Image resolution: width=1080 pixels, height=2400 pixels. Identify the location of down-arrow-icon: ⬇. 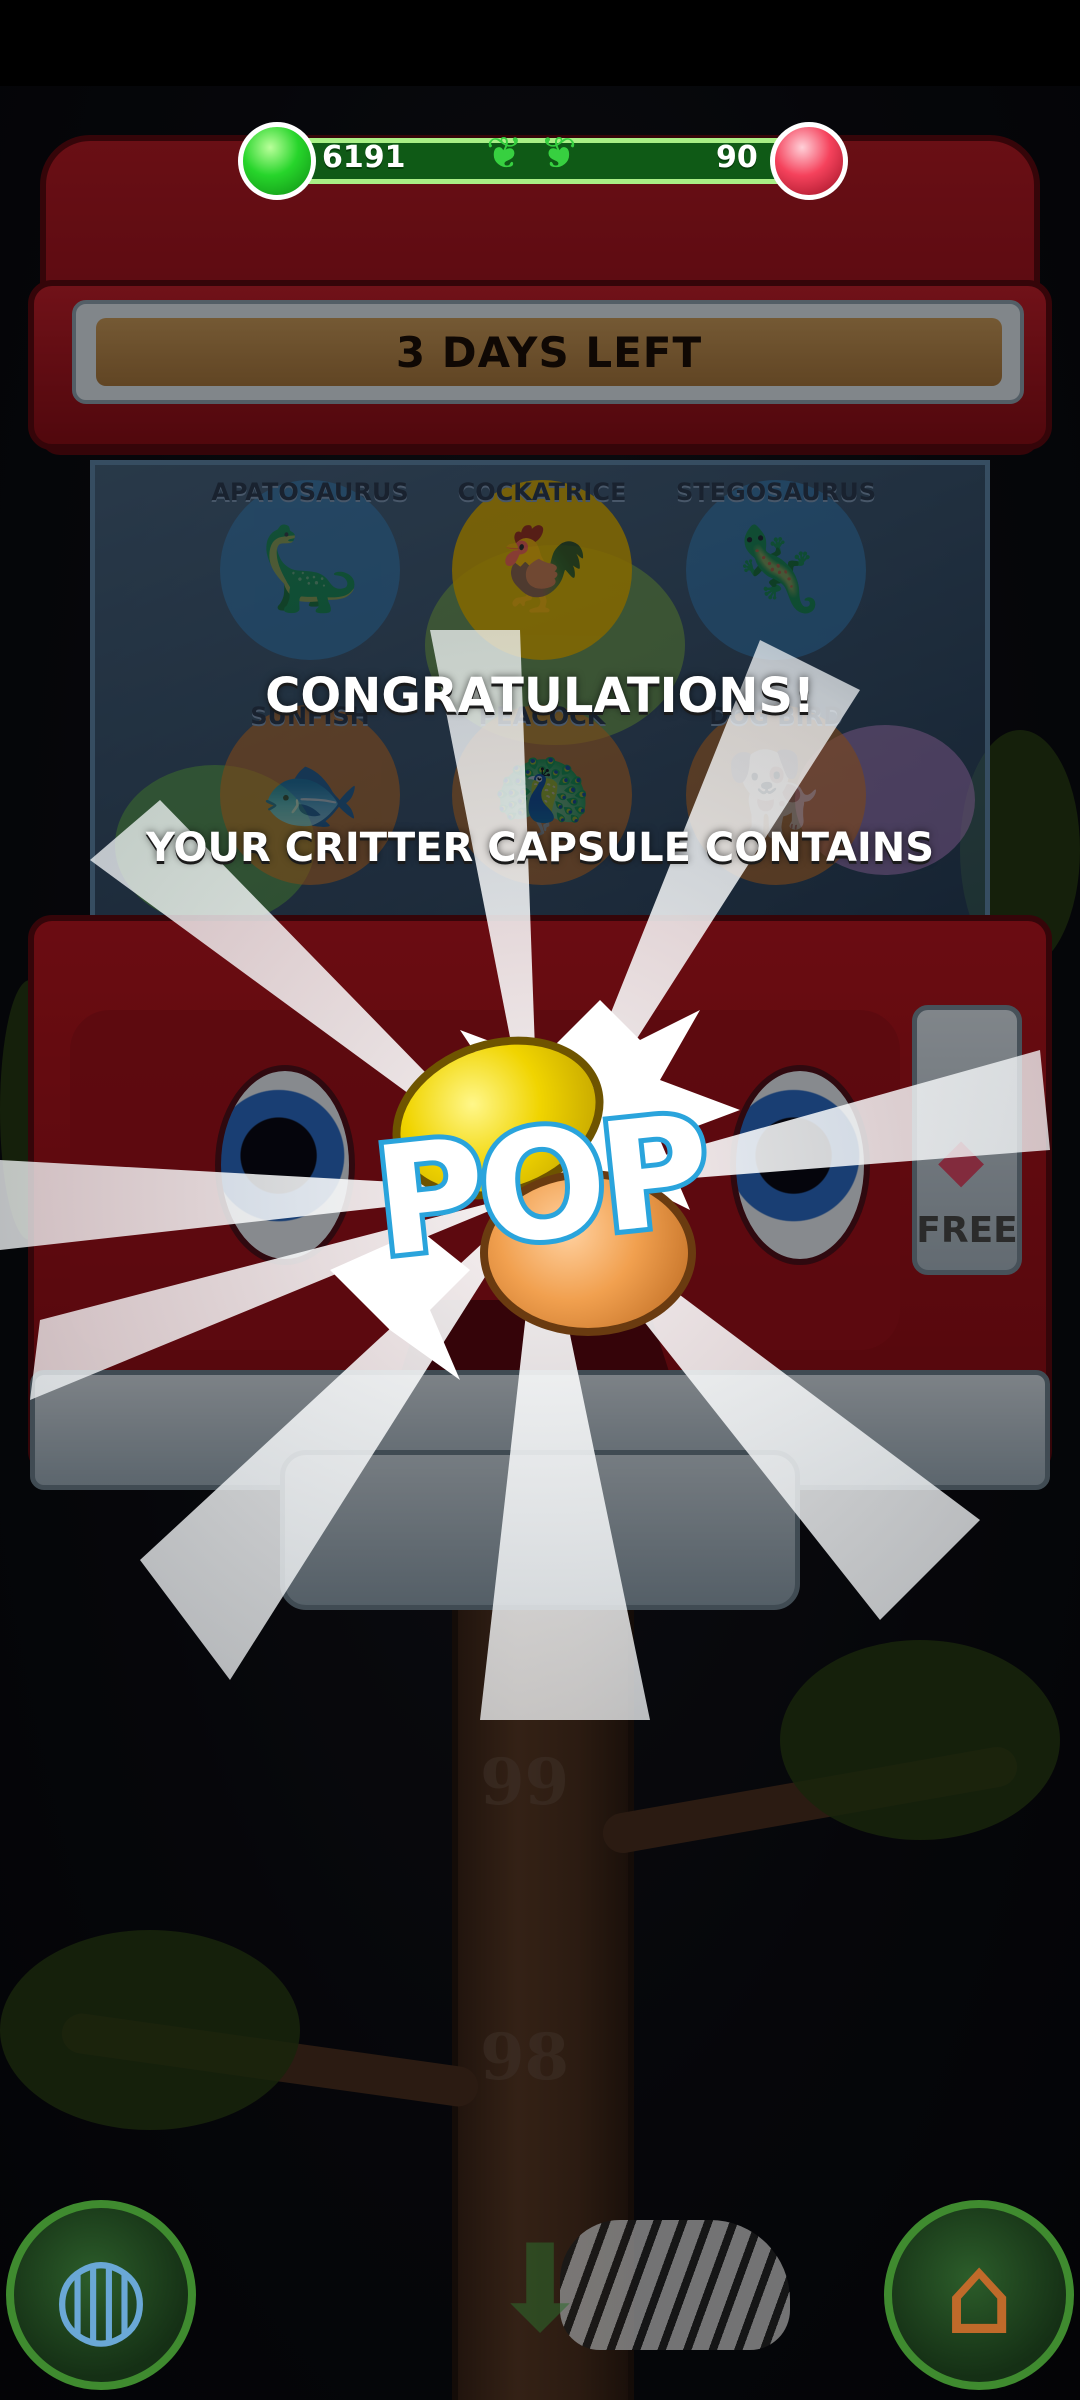
(540, 2289).